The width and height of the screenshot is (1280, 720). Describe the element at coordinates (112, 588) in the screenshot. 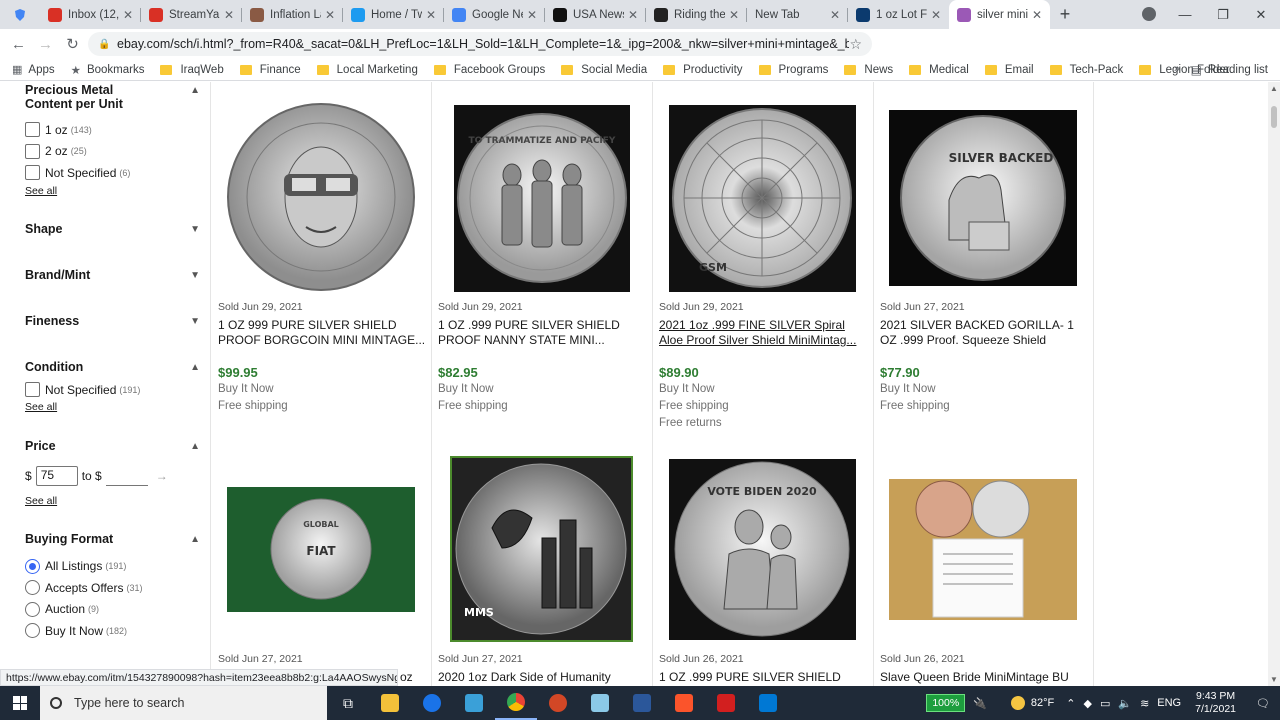

I see `filter-option-accepts-offers: Accepts Offers (31)` at that location.